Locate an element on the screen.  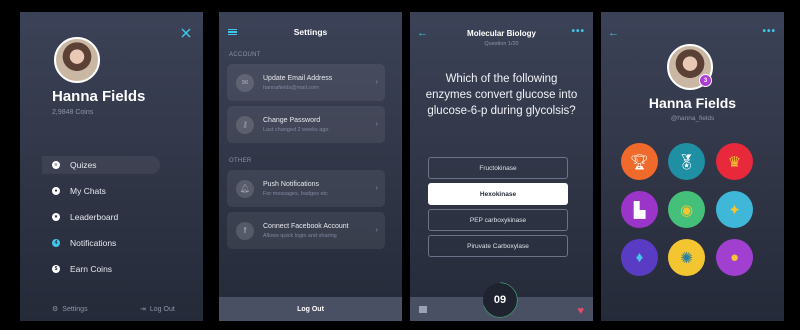
settings-link: ⚙ Settings is located at coordinates (70, 309).